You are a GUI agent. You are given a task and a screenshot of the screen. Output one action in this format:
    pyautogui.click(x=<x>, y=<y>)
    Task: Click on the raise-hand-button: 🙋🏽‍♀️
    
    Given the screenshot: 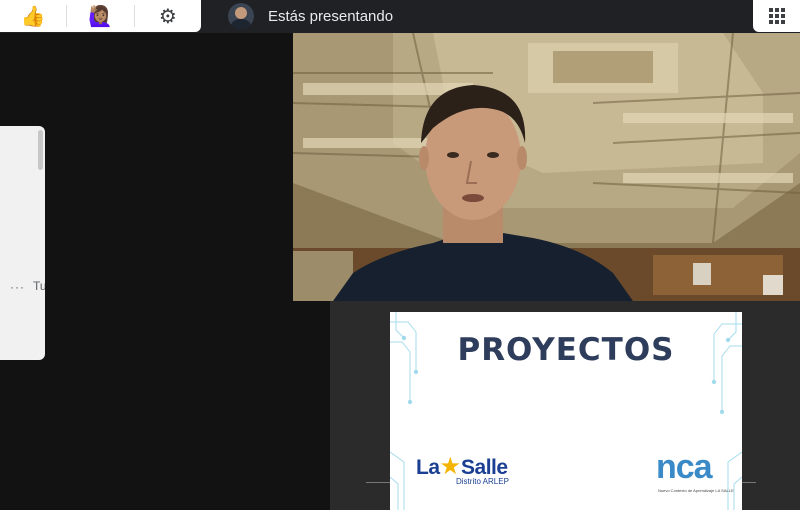 What is the action you would take?
    pyautogui.click(x=100, y=16)
    